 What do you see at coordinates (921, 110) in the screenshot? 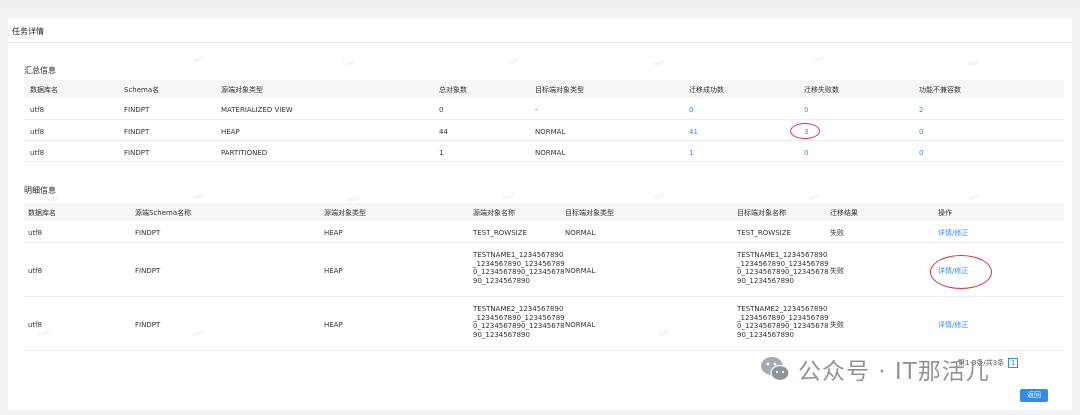
I see `incompatible-count-link: 2` at bounding box center [921, 110].